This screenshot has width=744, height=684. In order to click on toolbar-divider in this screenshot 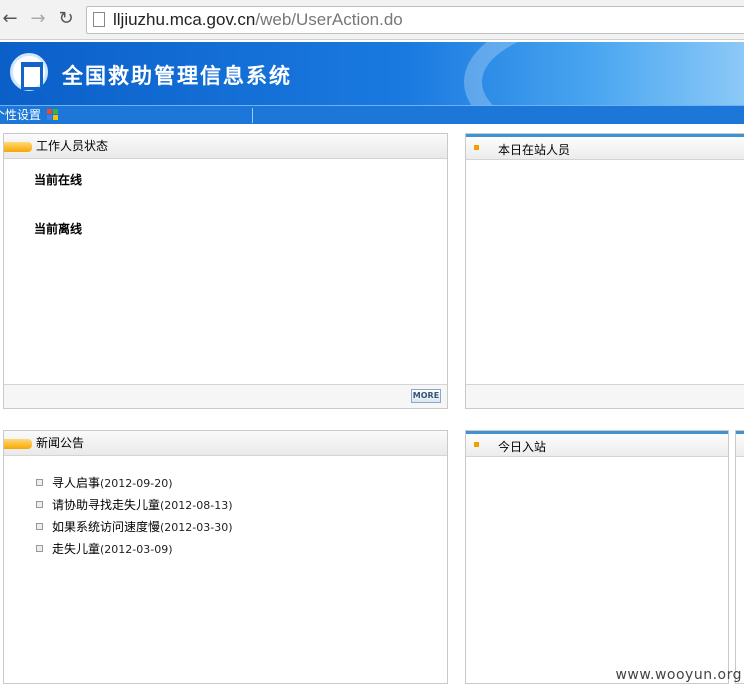, I will do `click(252, 115)`.